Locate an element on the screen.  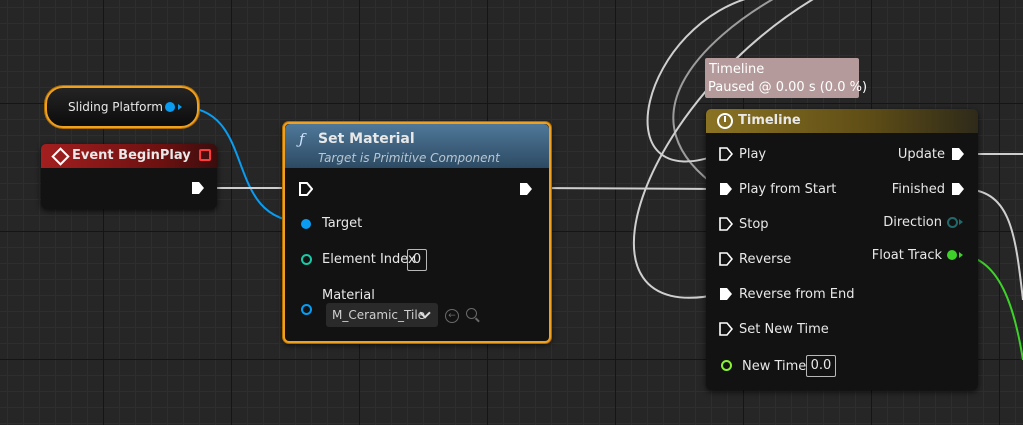
variable-node-label: Sliding Platform is located at coordinates (115, 107).